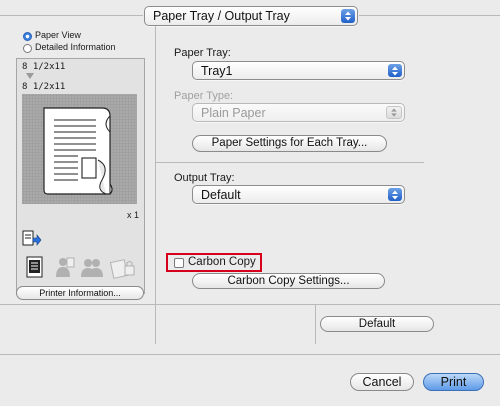 This screenshot has height=406, width=500. I want to click on down-triangle-icon, so click(30, 76).